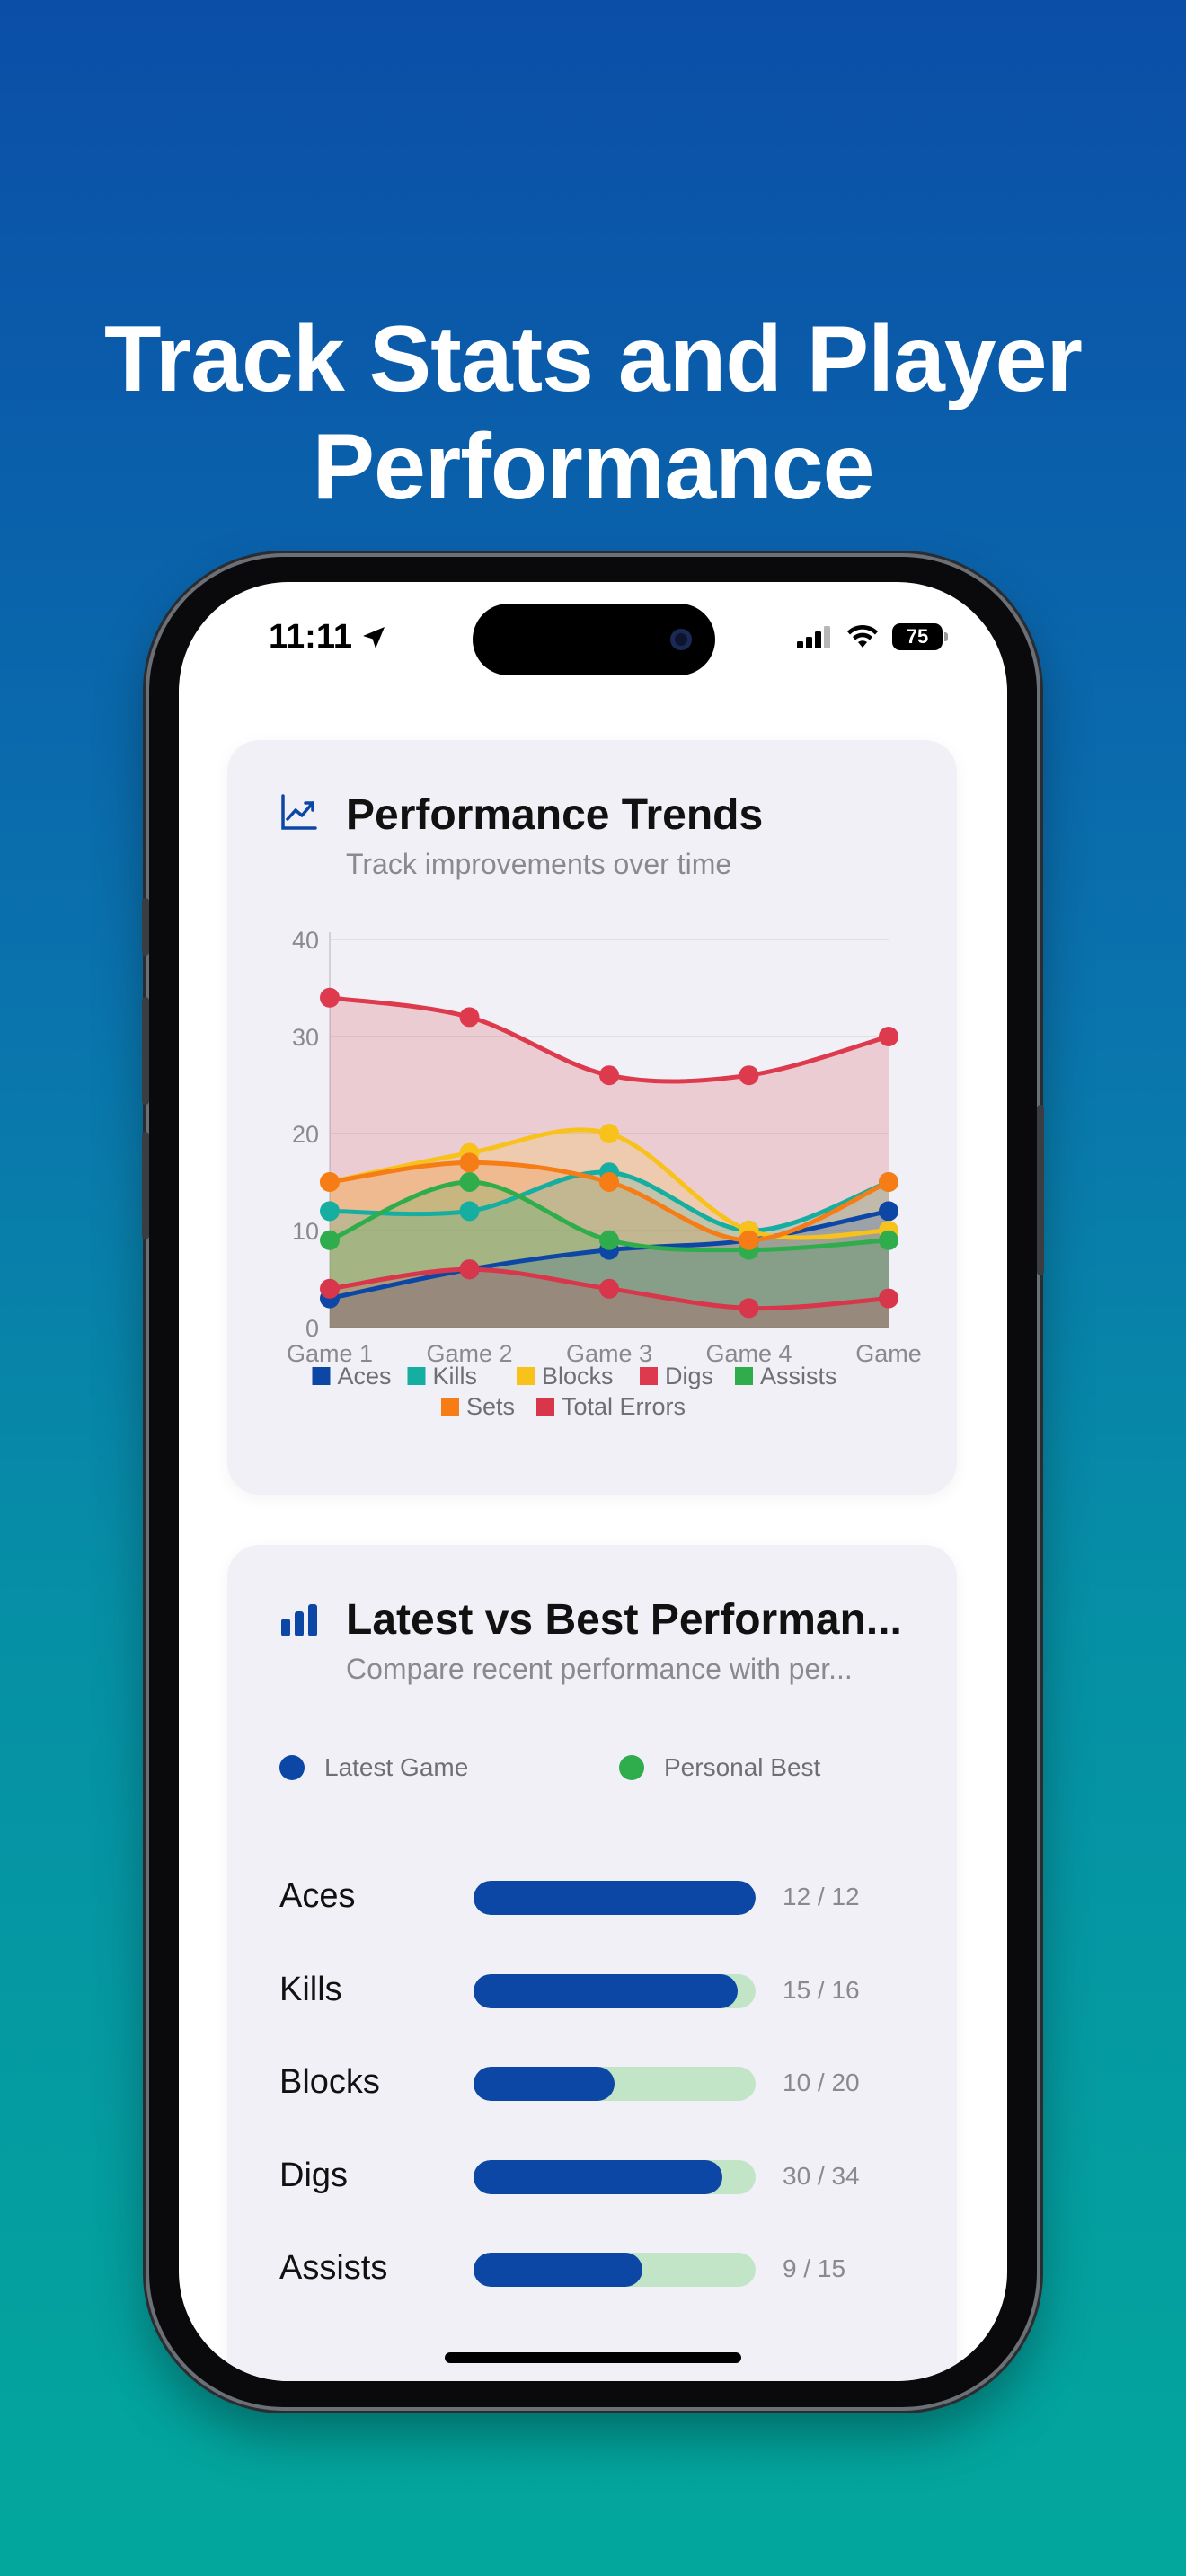 This screenshot has height=2576, width=1186. What do you see at coordinates (1040, 1190) in the screenshot?
I see `phone-power-button` at bounding box center [1040, 1190].